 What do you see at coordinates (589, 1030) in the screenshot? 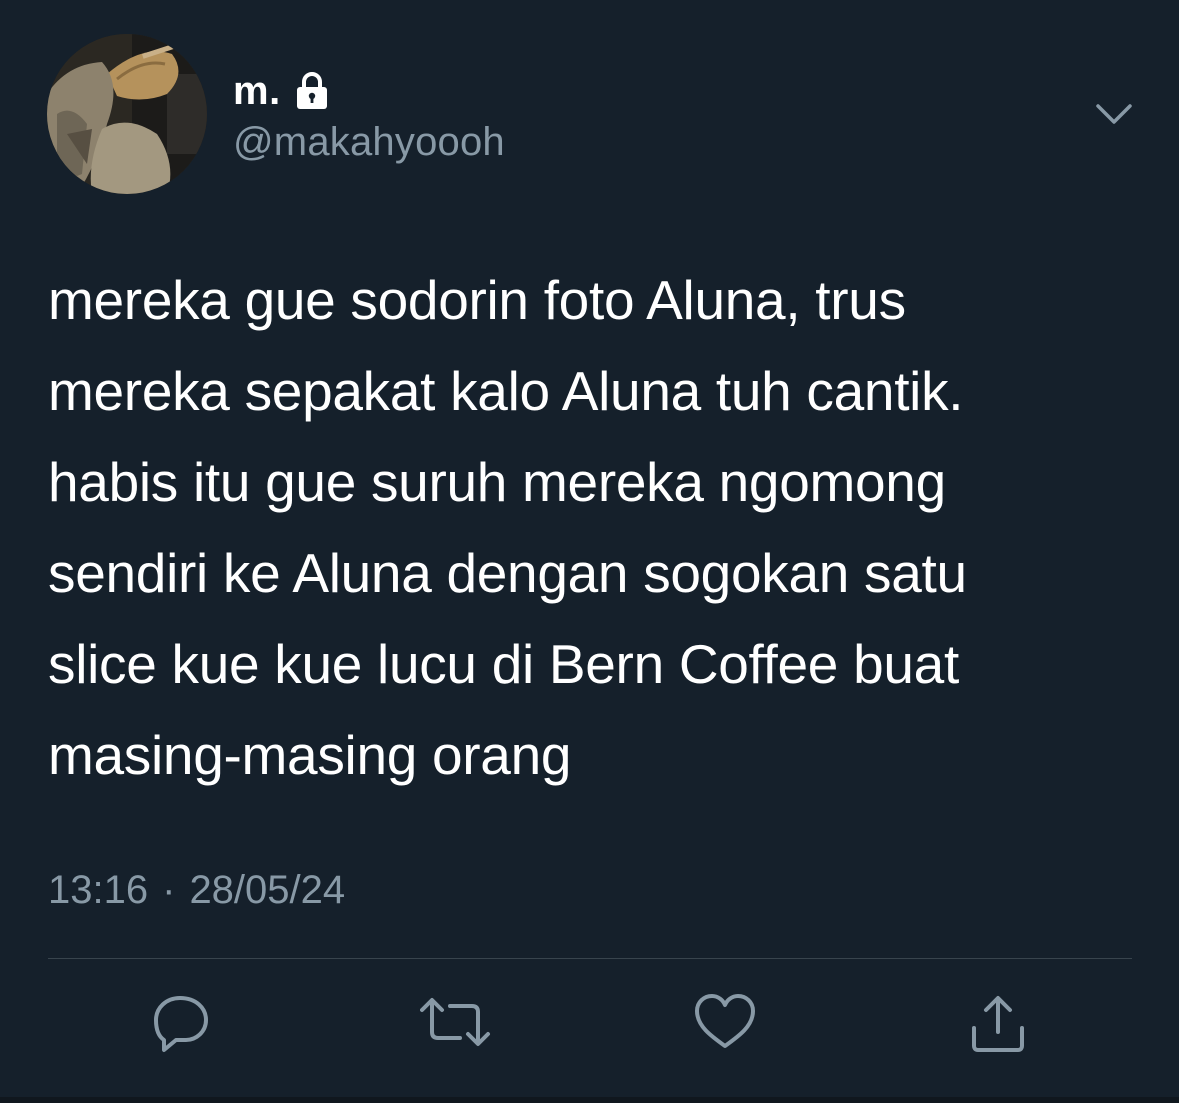
I see `action-bar` at bounding box center [589, 1030].